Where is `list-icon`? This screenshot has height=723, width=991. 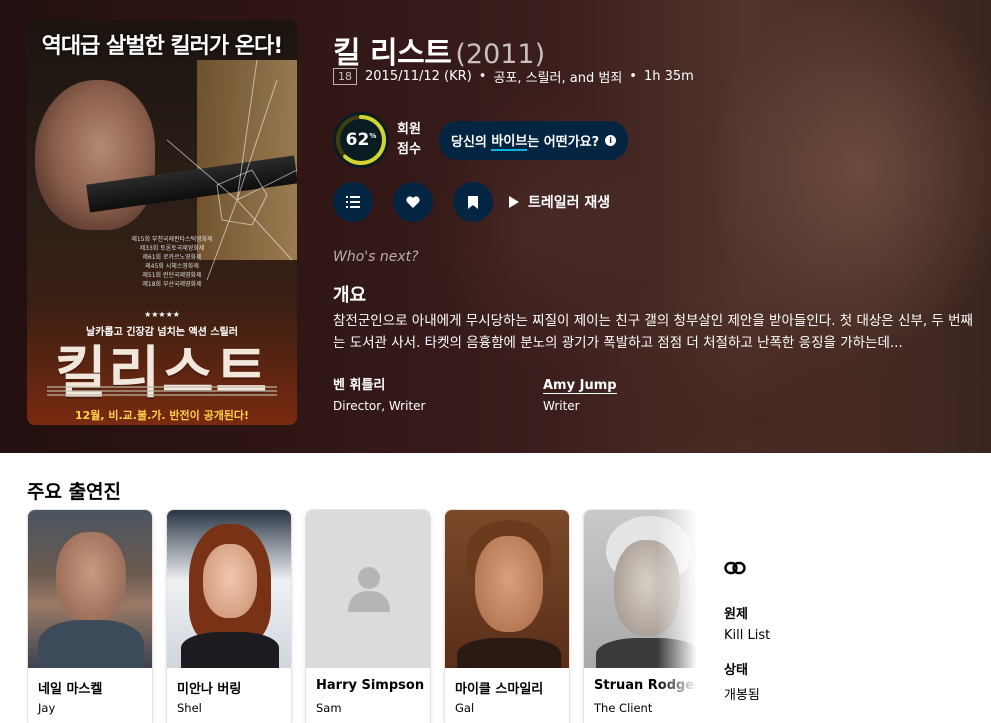
list-icon is located at coordinates (353, 202).